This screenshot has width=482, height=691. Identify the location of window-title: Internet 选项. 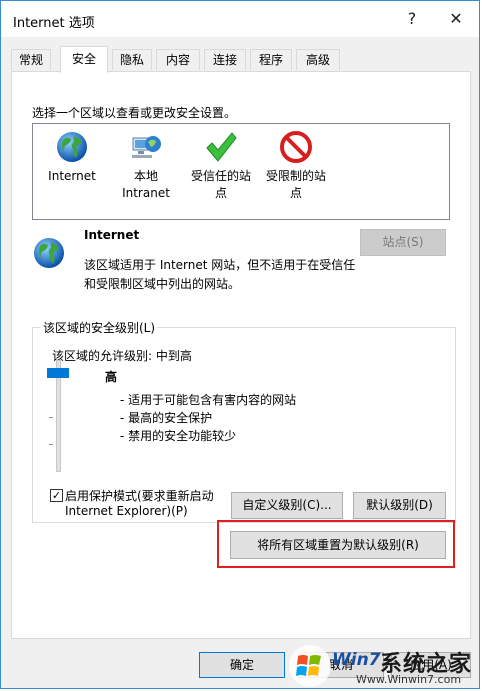
(54, 23).